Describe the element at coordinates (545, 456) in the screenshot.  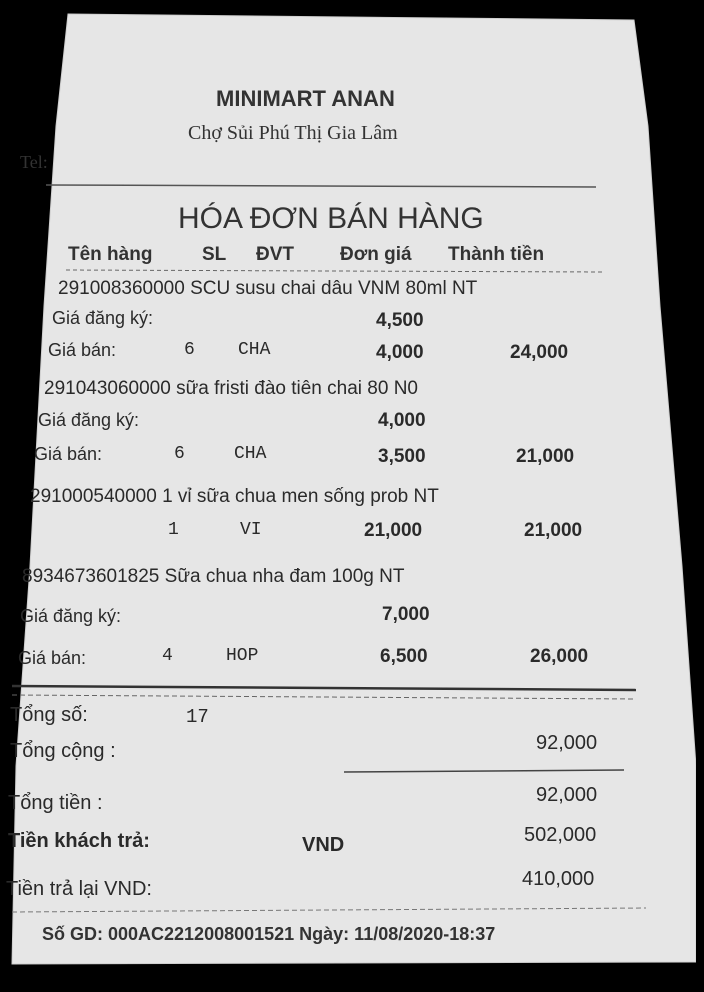
I see `item-2-amount: 21,000` at that location.